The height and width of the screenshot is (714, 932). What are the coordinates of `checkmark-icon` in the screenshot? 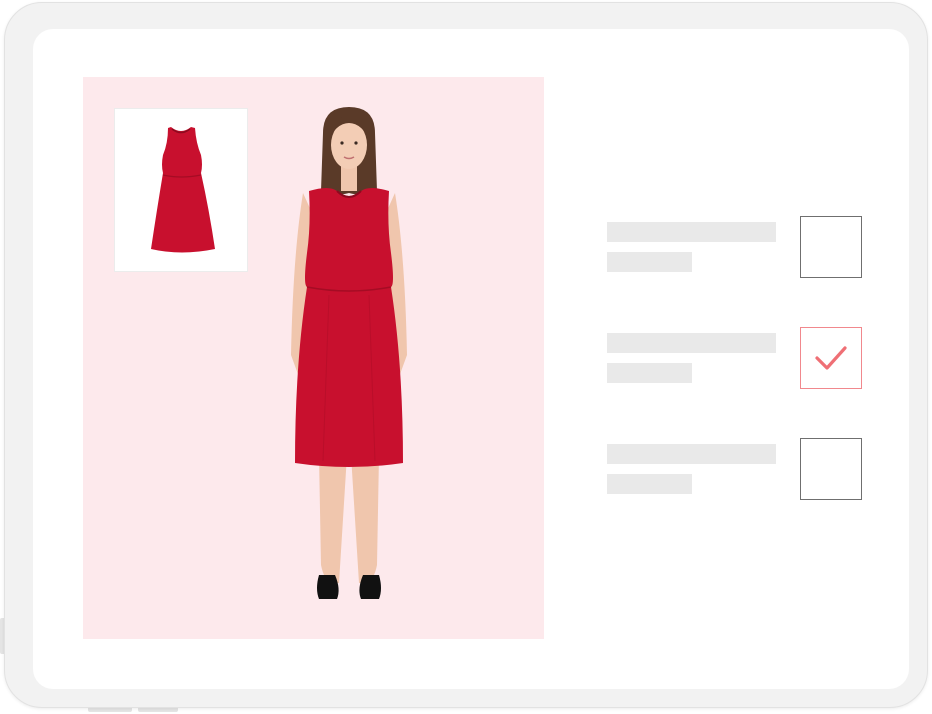 It's located at (831, 358).